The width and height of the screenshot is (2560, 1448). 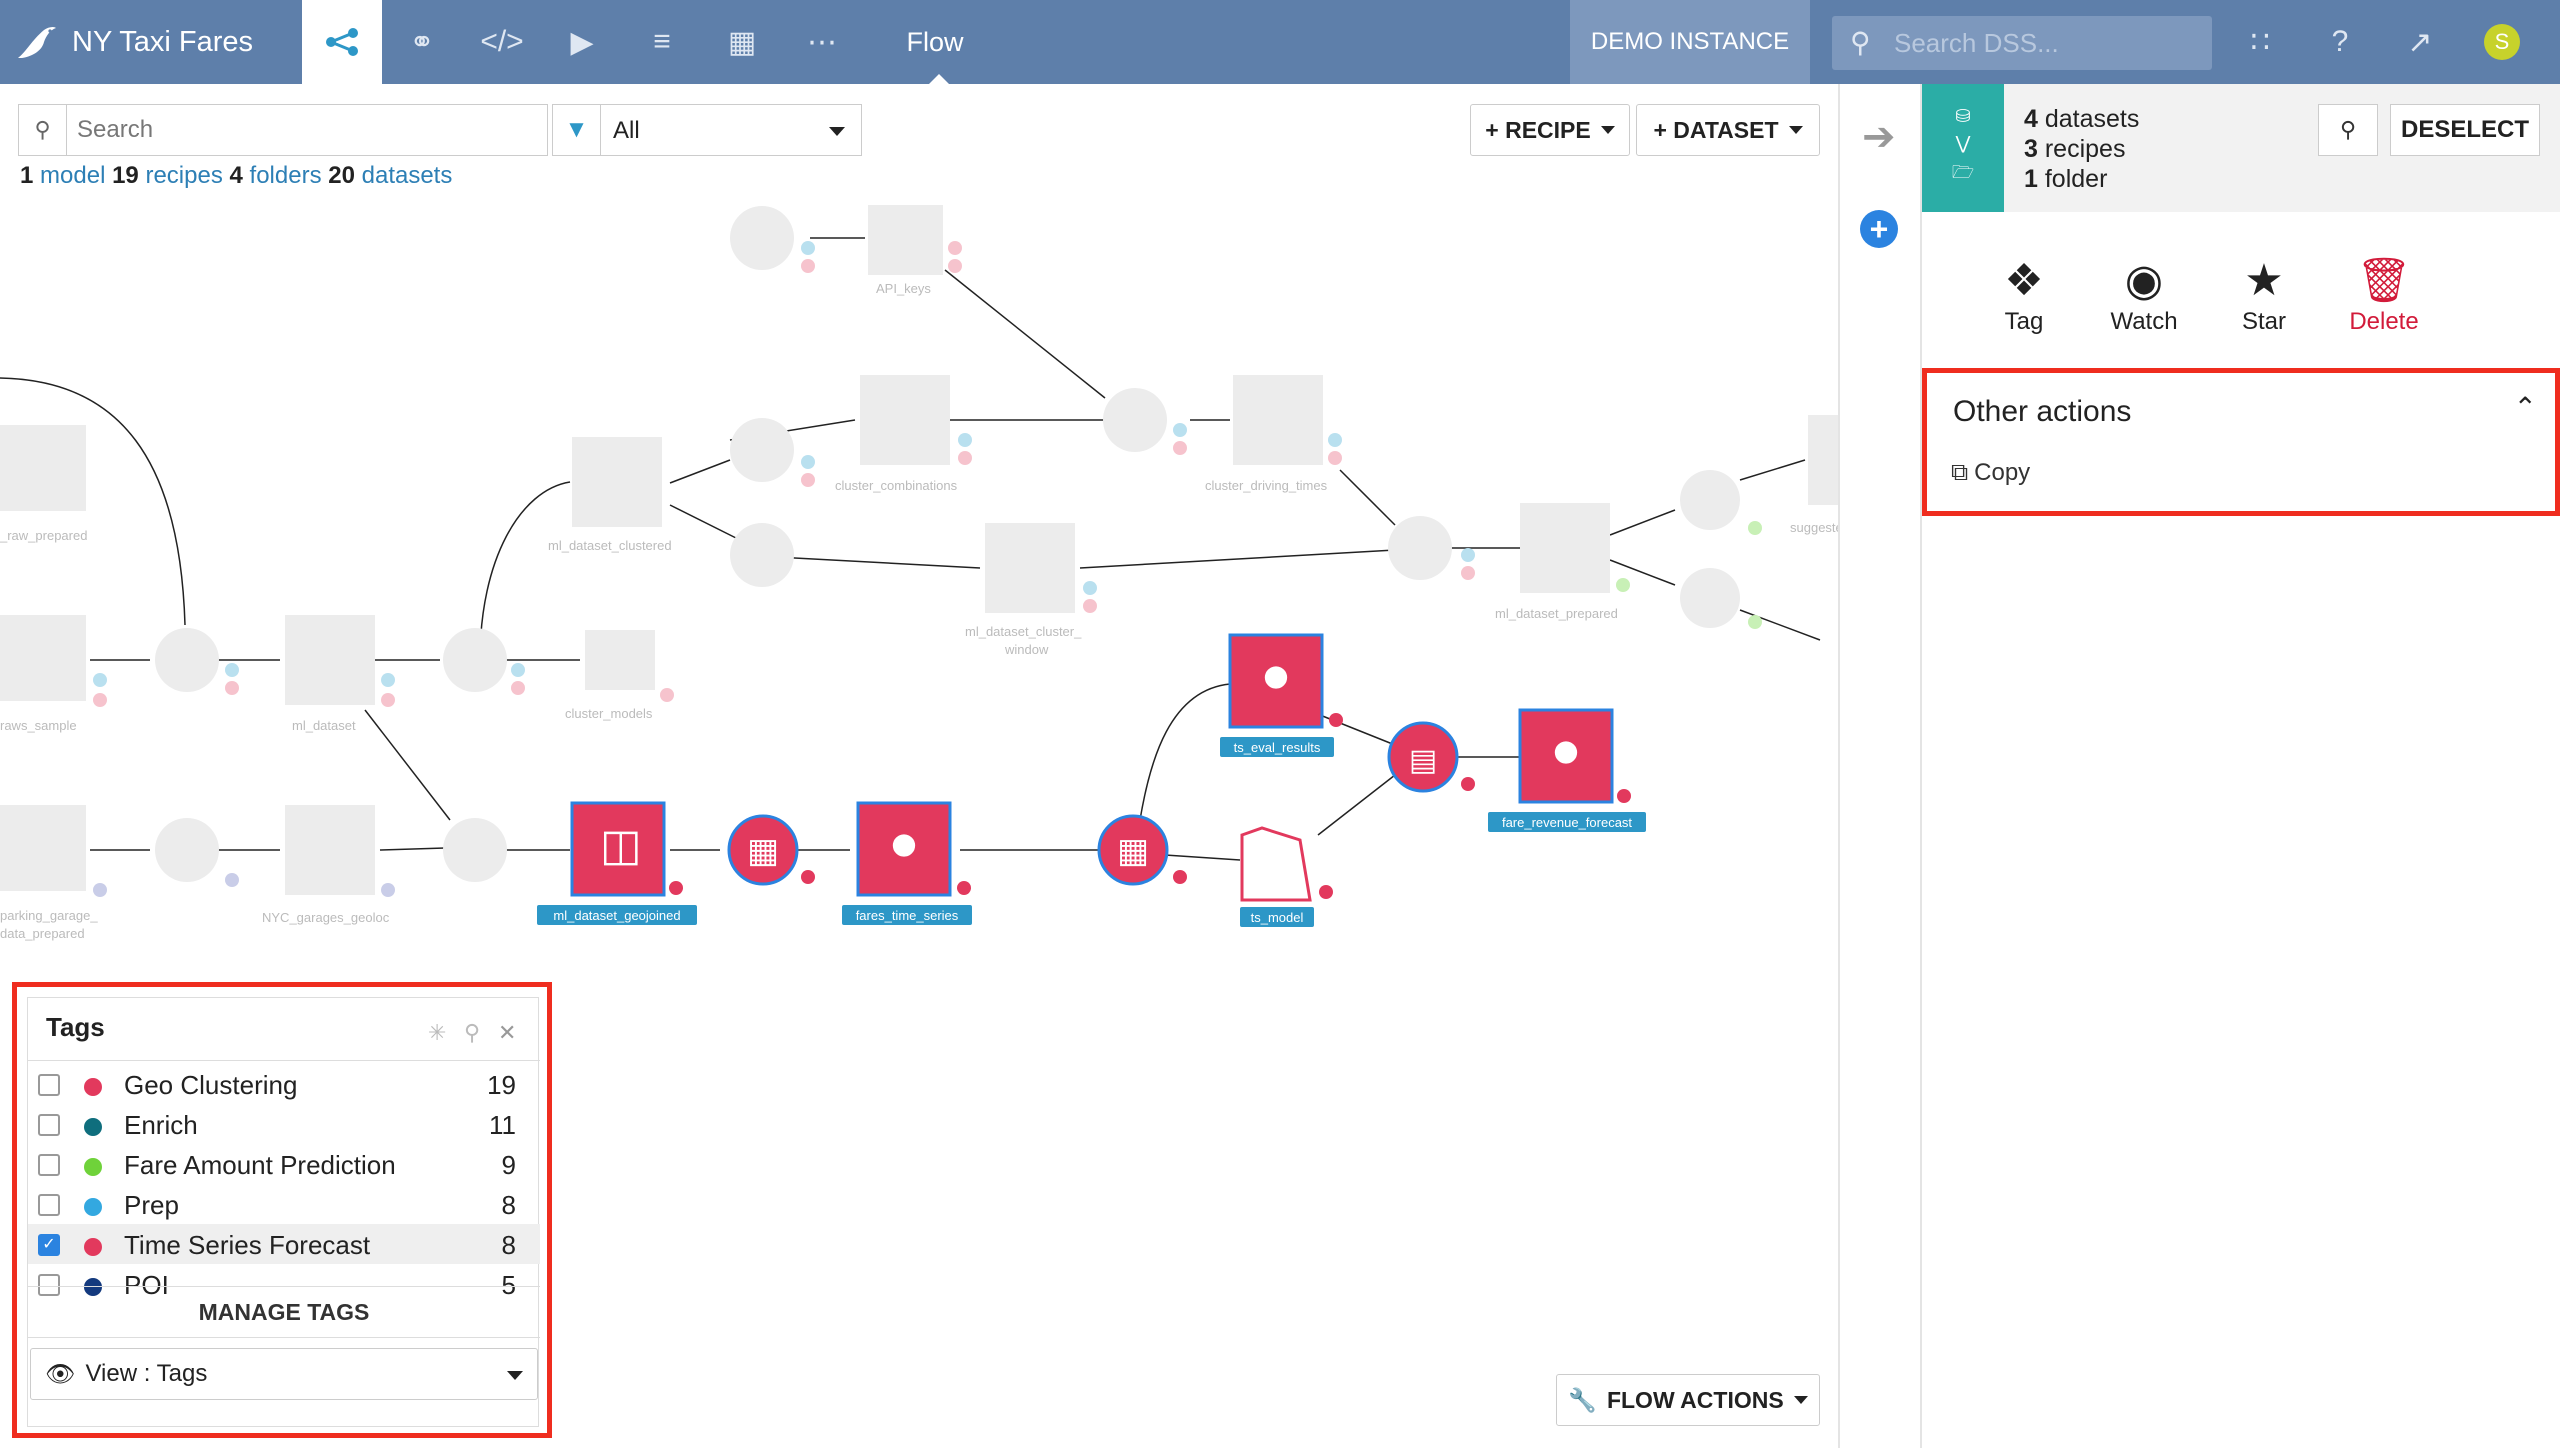 I want to click on copy-action: ⧉ Copy, so click(x=1990, y=473).